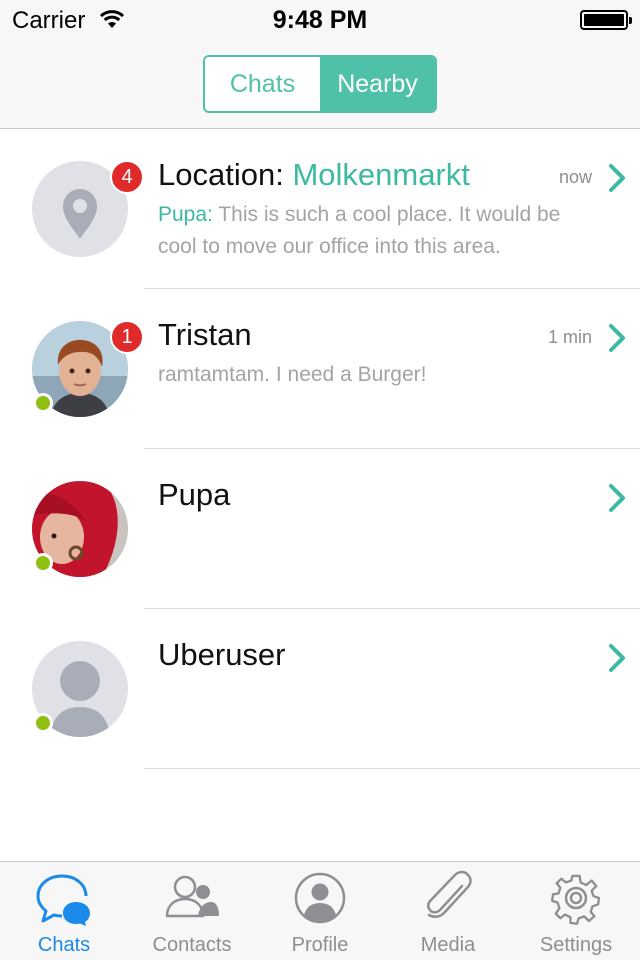  I want to click on row-divider, so click(392, 768).